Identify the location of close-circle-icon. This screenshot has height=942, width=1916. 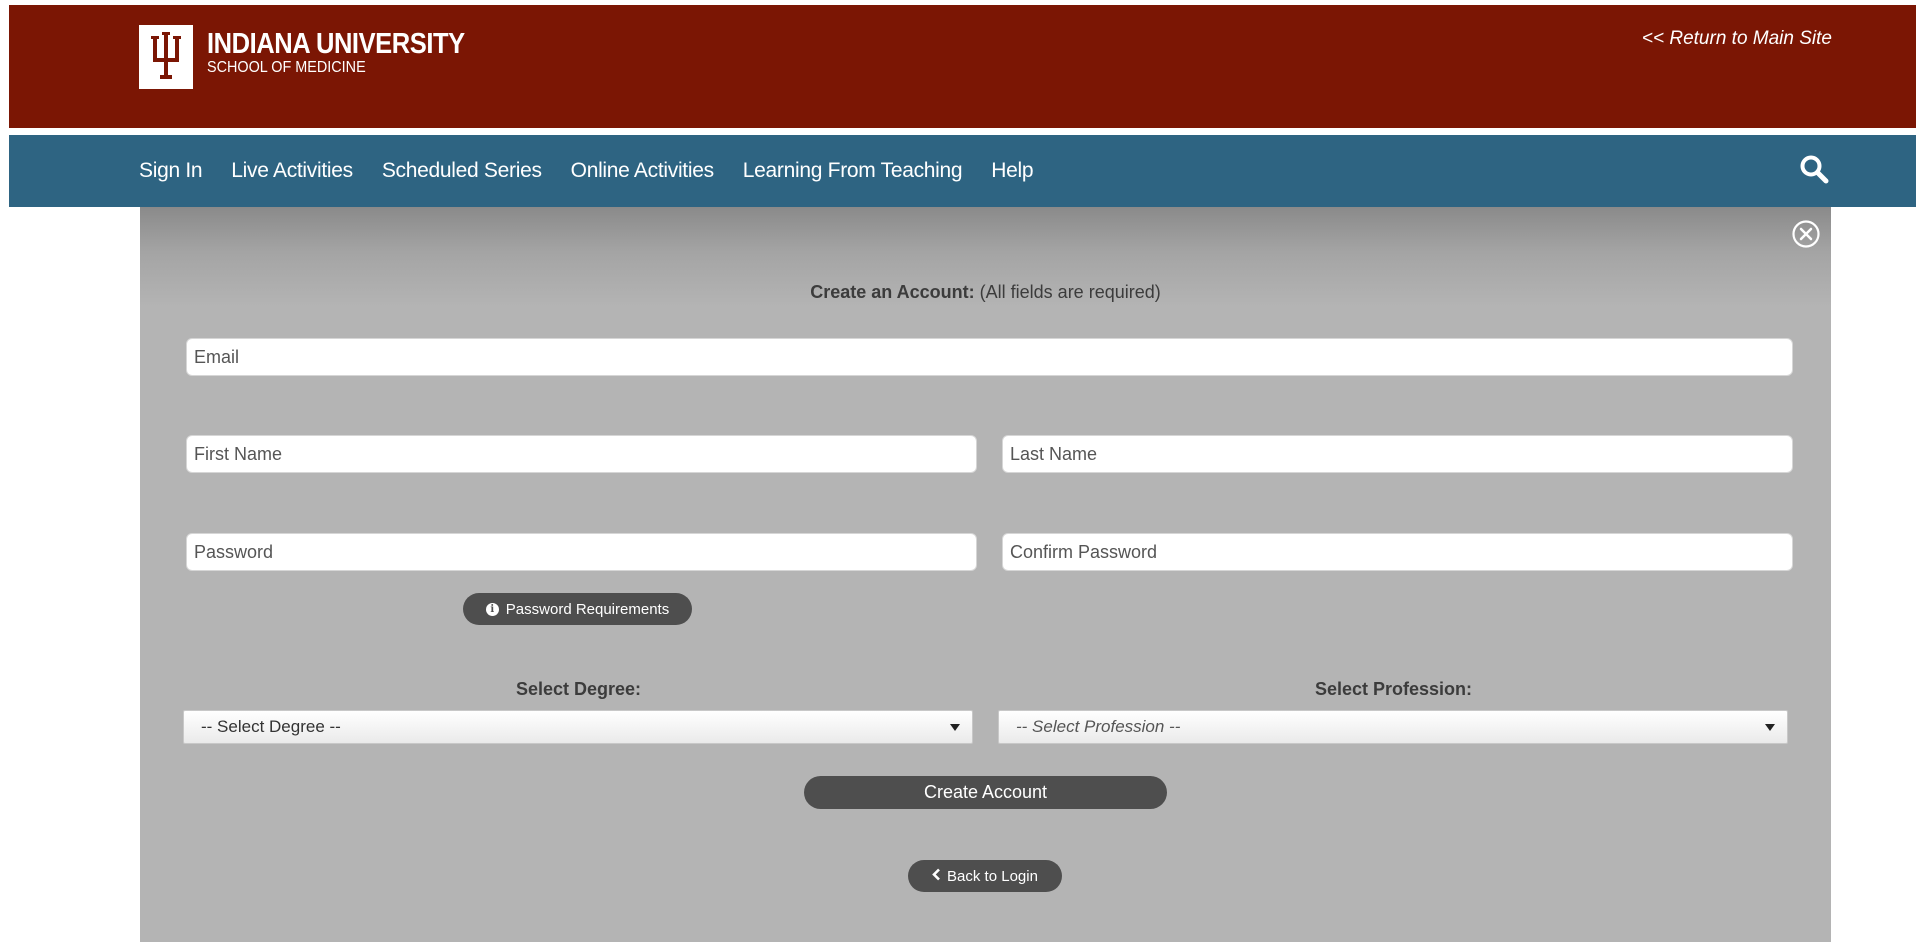
(1806, 234).